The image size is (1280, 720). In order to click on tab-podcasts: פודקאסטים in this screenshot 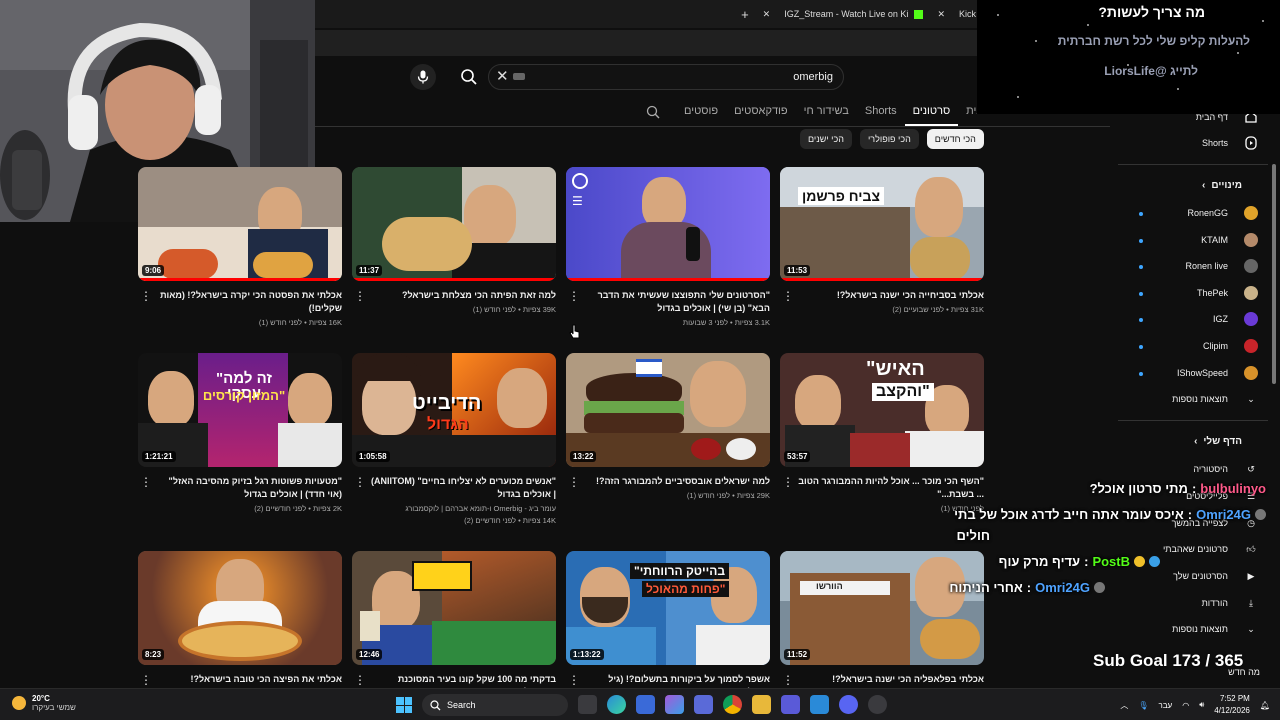, I will do `click(761, 112)`.